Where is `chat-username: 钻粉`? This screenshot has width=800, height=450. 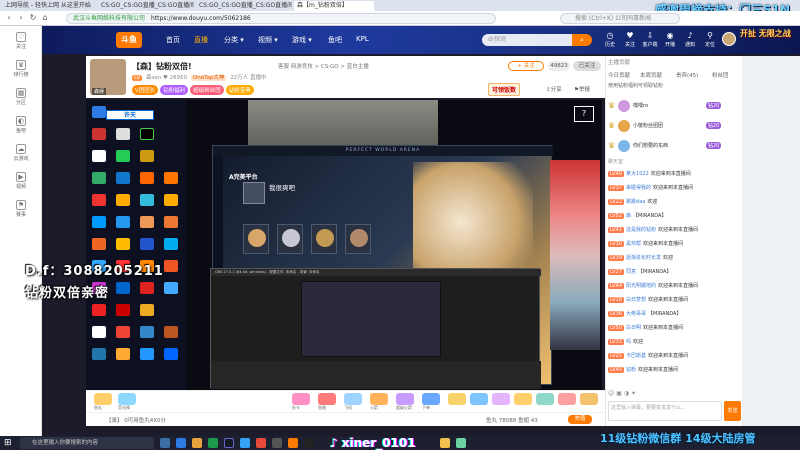 chat-username: 钻粉 is located at coordinates (631, 370).